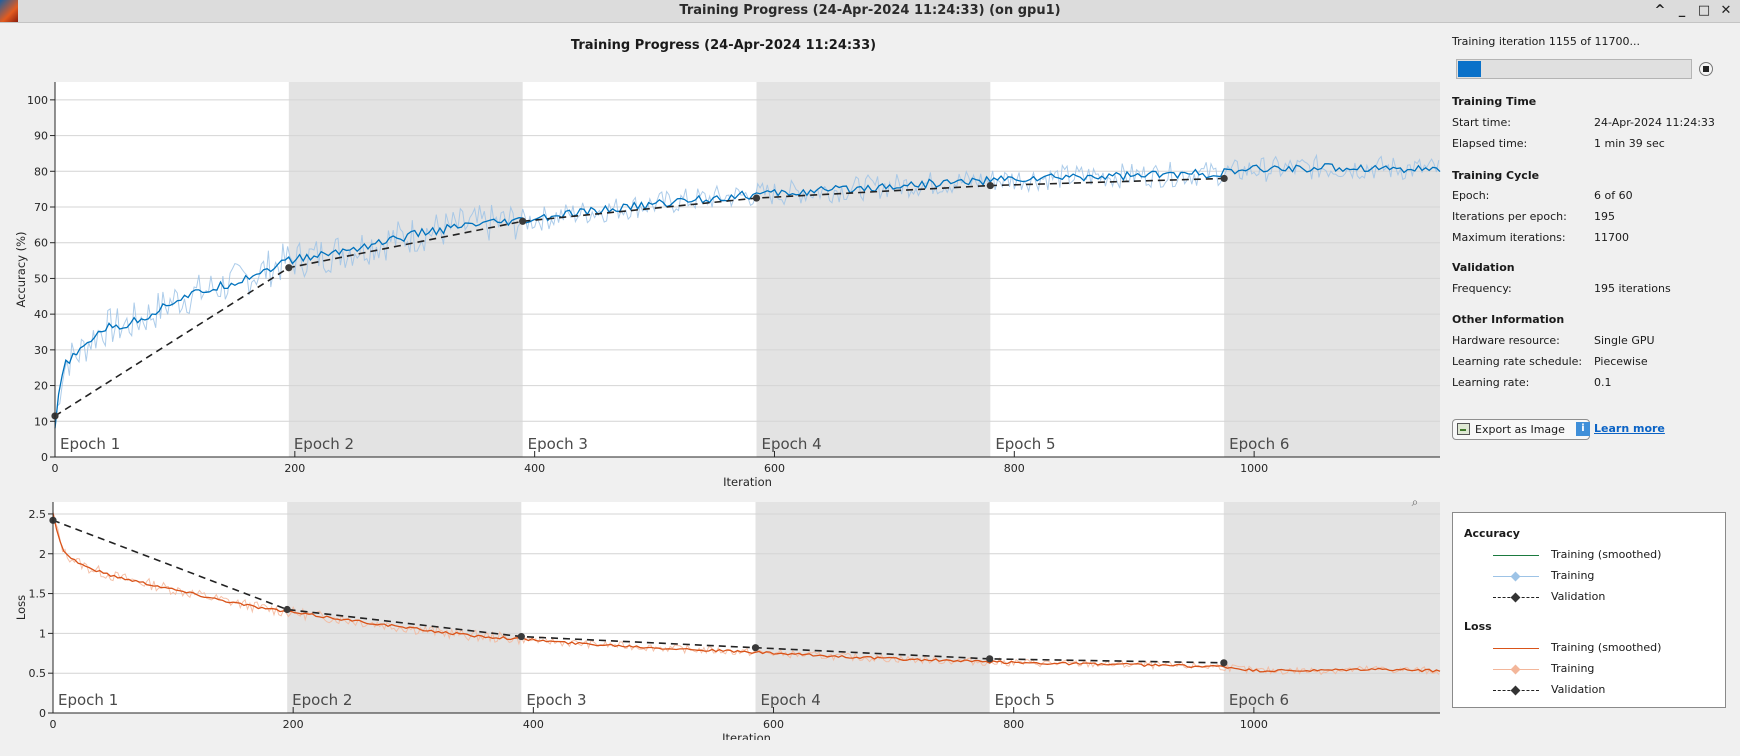  I want to click on stop-training-button, so click(1706, 69).